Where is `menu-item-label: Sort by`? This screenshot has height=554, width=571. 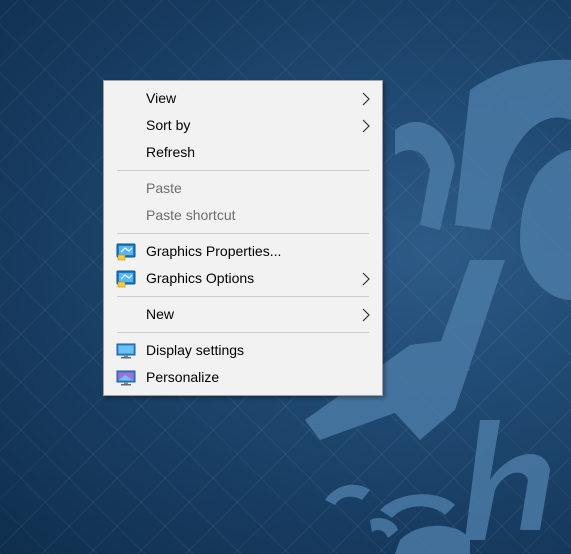 menu-item-label: Sort by is located at coordinates (168, 125).